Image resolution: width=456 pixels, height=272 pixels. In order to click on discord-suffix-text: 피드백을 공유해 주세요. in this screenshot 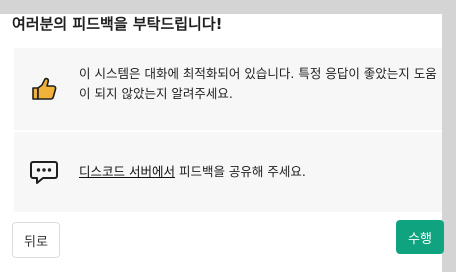, I will do `click(240, 171)`.